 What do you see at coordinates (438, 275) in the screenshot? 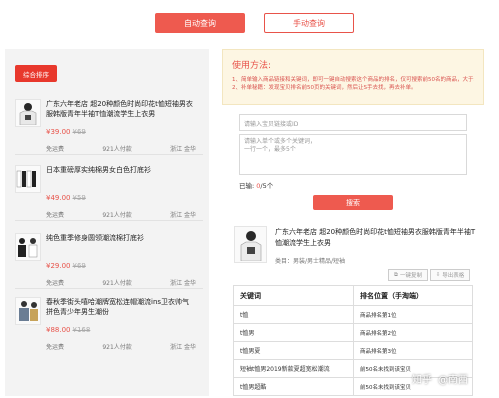
I see `export-icon: ⇩` at bounding box center [438, 275].